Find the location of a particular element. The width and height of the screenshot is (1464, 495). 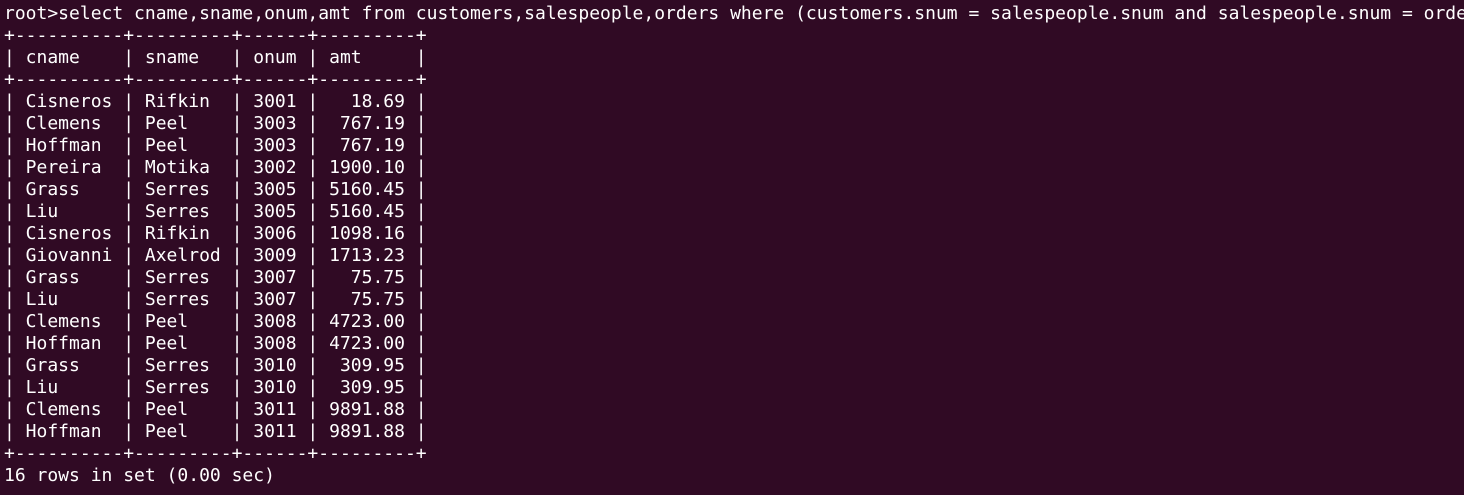

table-row: | Giovanni | Axelrod | 3009 | 1713.23 | is located at coordinates (215, 255).